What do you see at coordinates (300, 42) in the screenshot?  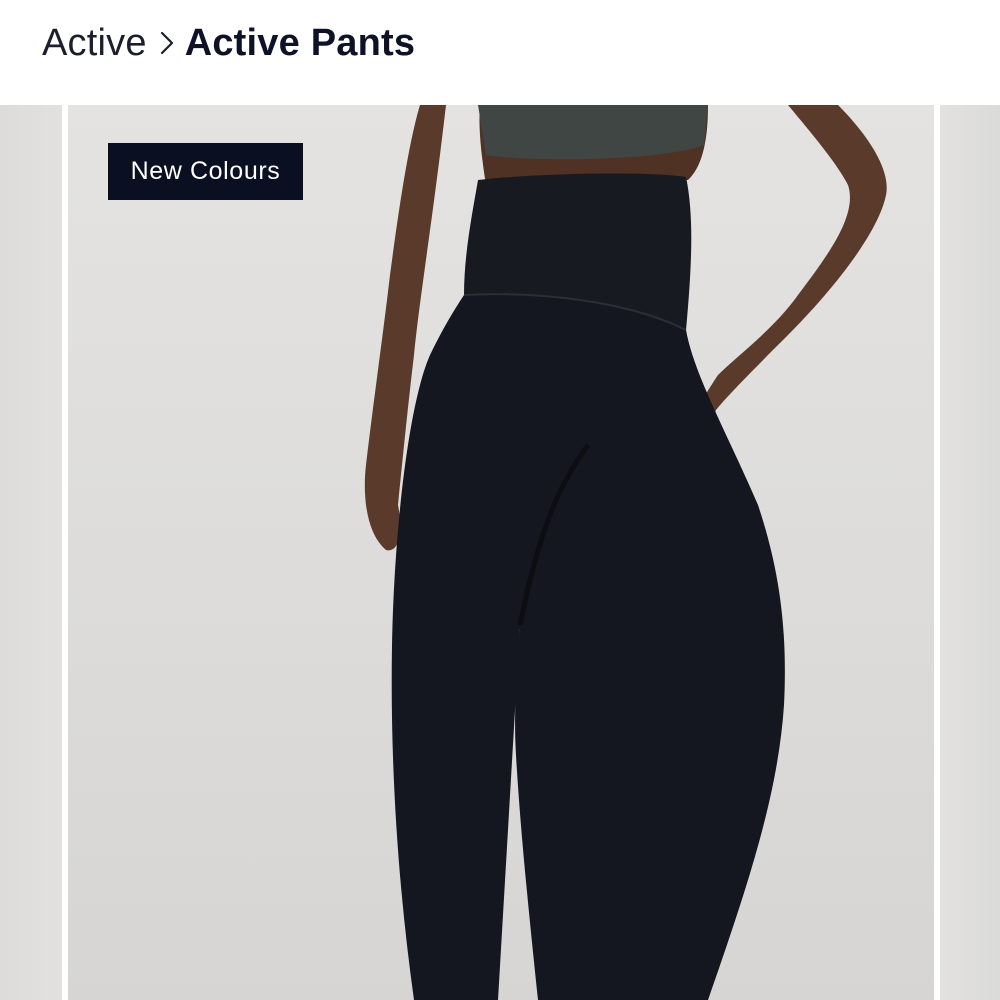 I see `breadcrumb-current-page: Active Pants` at bounding box center [300, 42].